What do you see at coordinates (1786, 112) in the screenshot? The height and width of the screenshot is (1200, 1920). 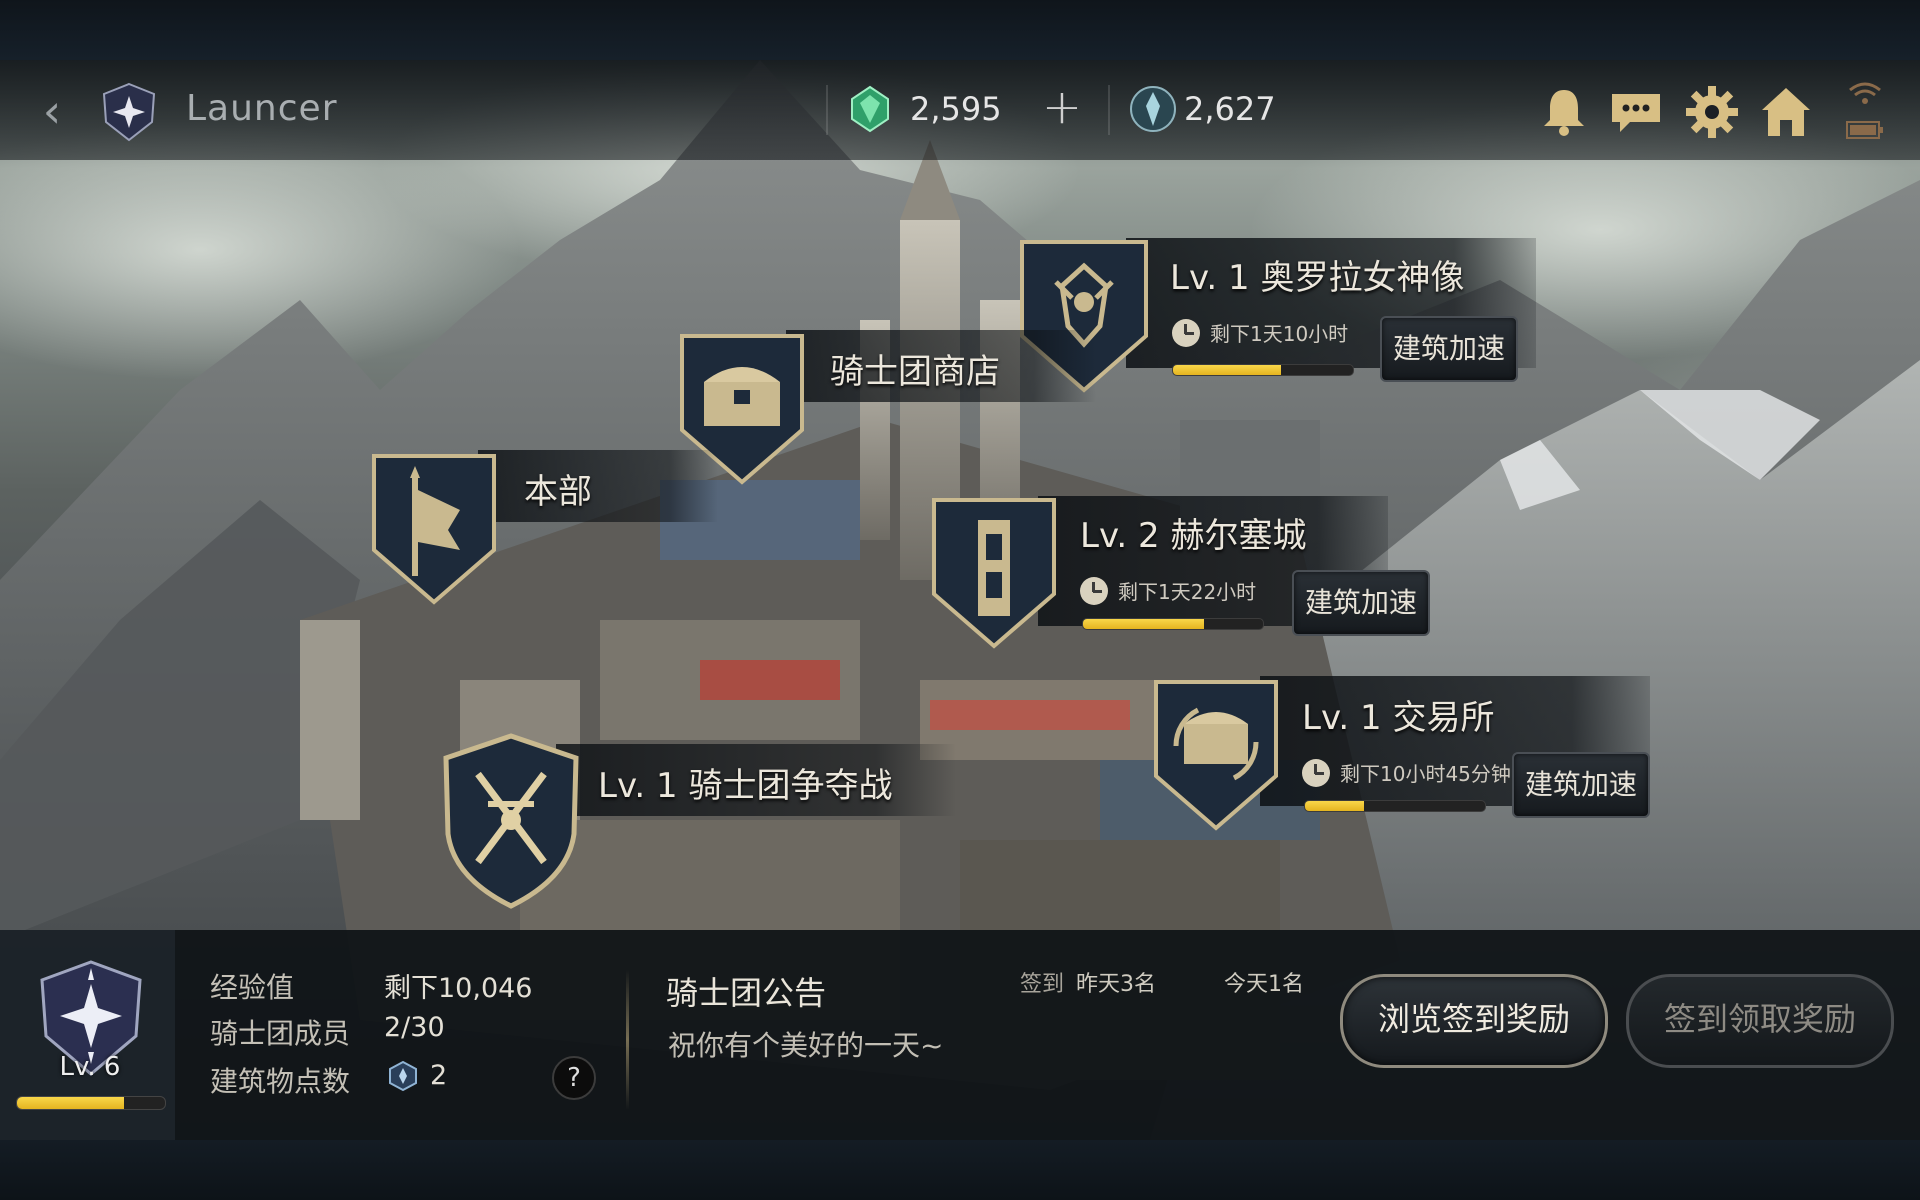 I see `home-icon` at bounding box center [1786, 112].